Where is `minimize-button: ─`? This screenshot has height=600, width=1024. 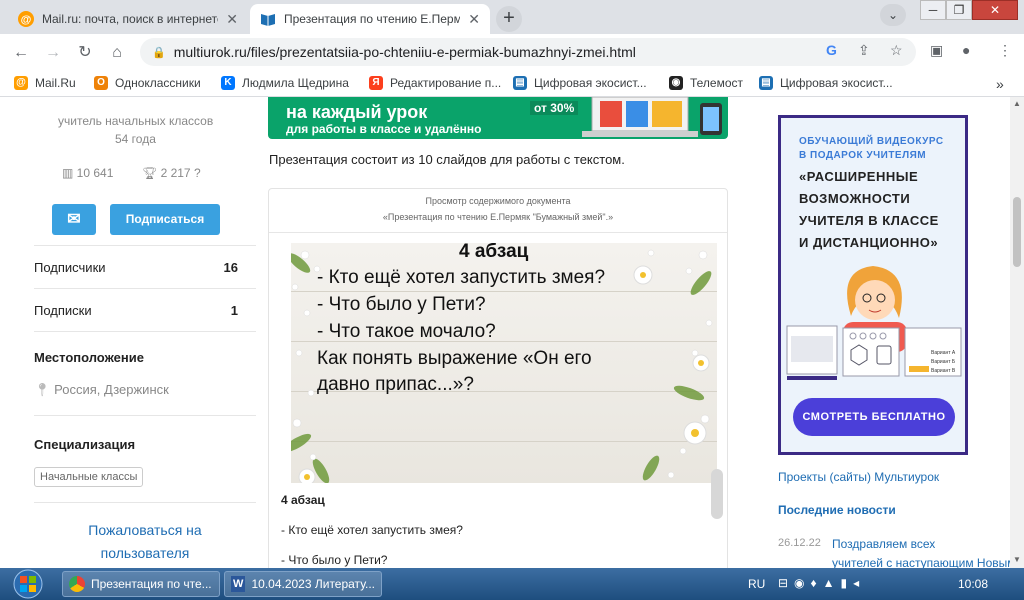
minimize-button: ─ is located at coordinates (933, 10).